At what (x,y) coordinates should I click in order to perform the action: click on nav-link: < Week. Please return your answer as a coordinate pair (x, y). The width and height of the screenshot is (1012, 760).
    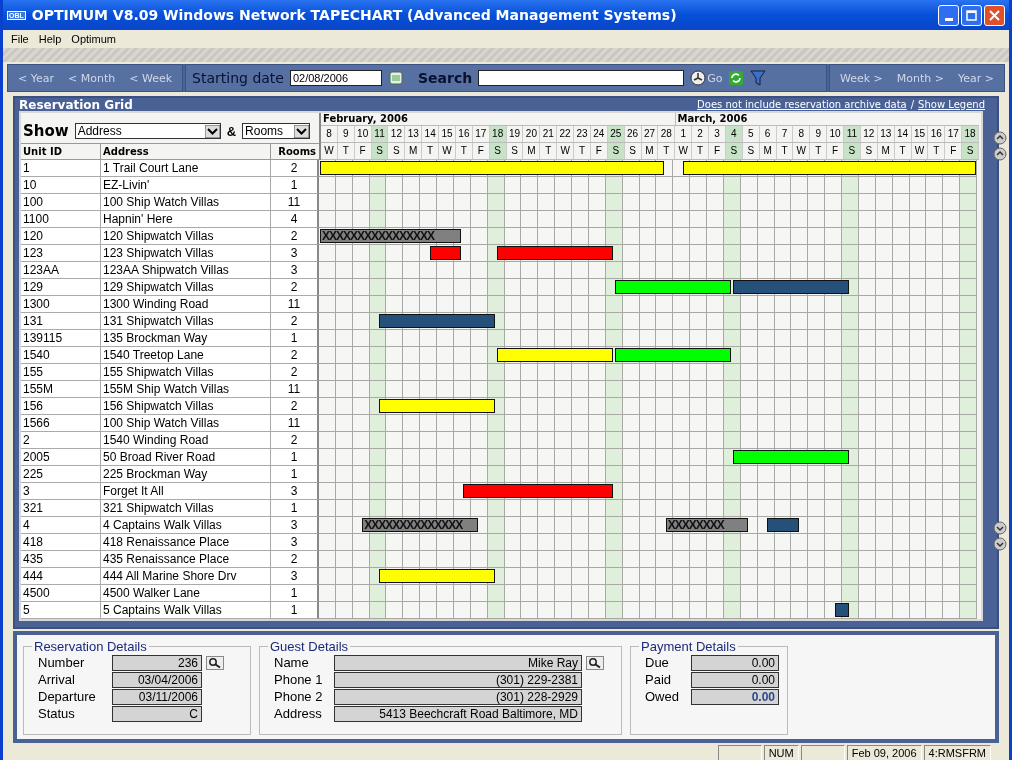
    Looking at the image, I should click on (151, 78).